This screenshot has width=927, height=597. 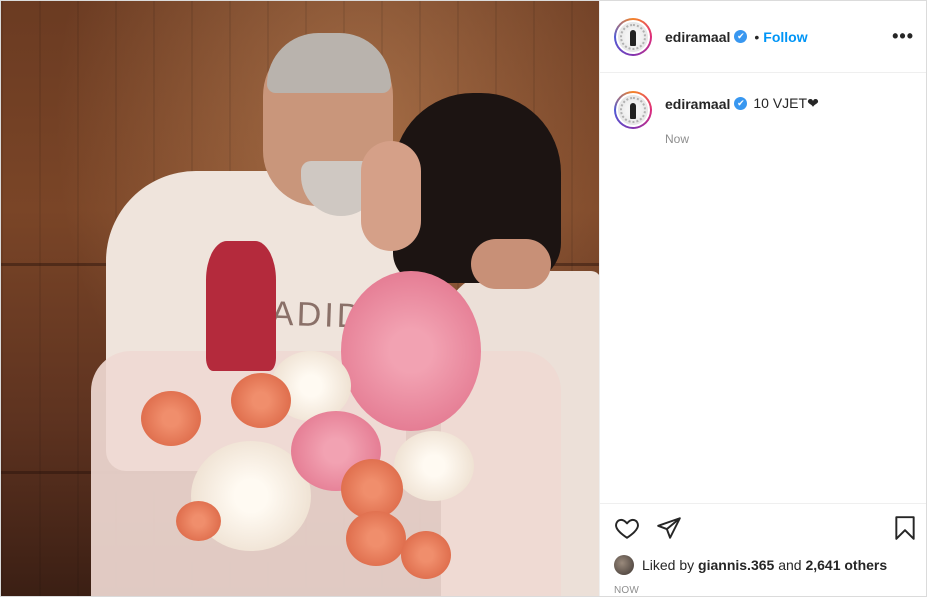 What do you see at coordinates (391, 196) in the screenshot?
I see `woman-face` at bounding box center [391, 196].